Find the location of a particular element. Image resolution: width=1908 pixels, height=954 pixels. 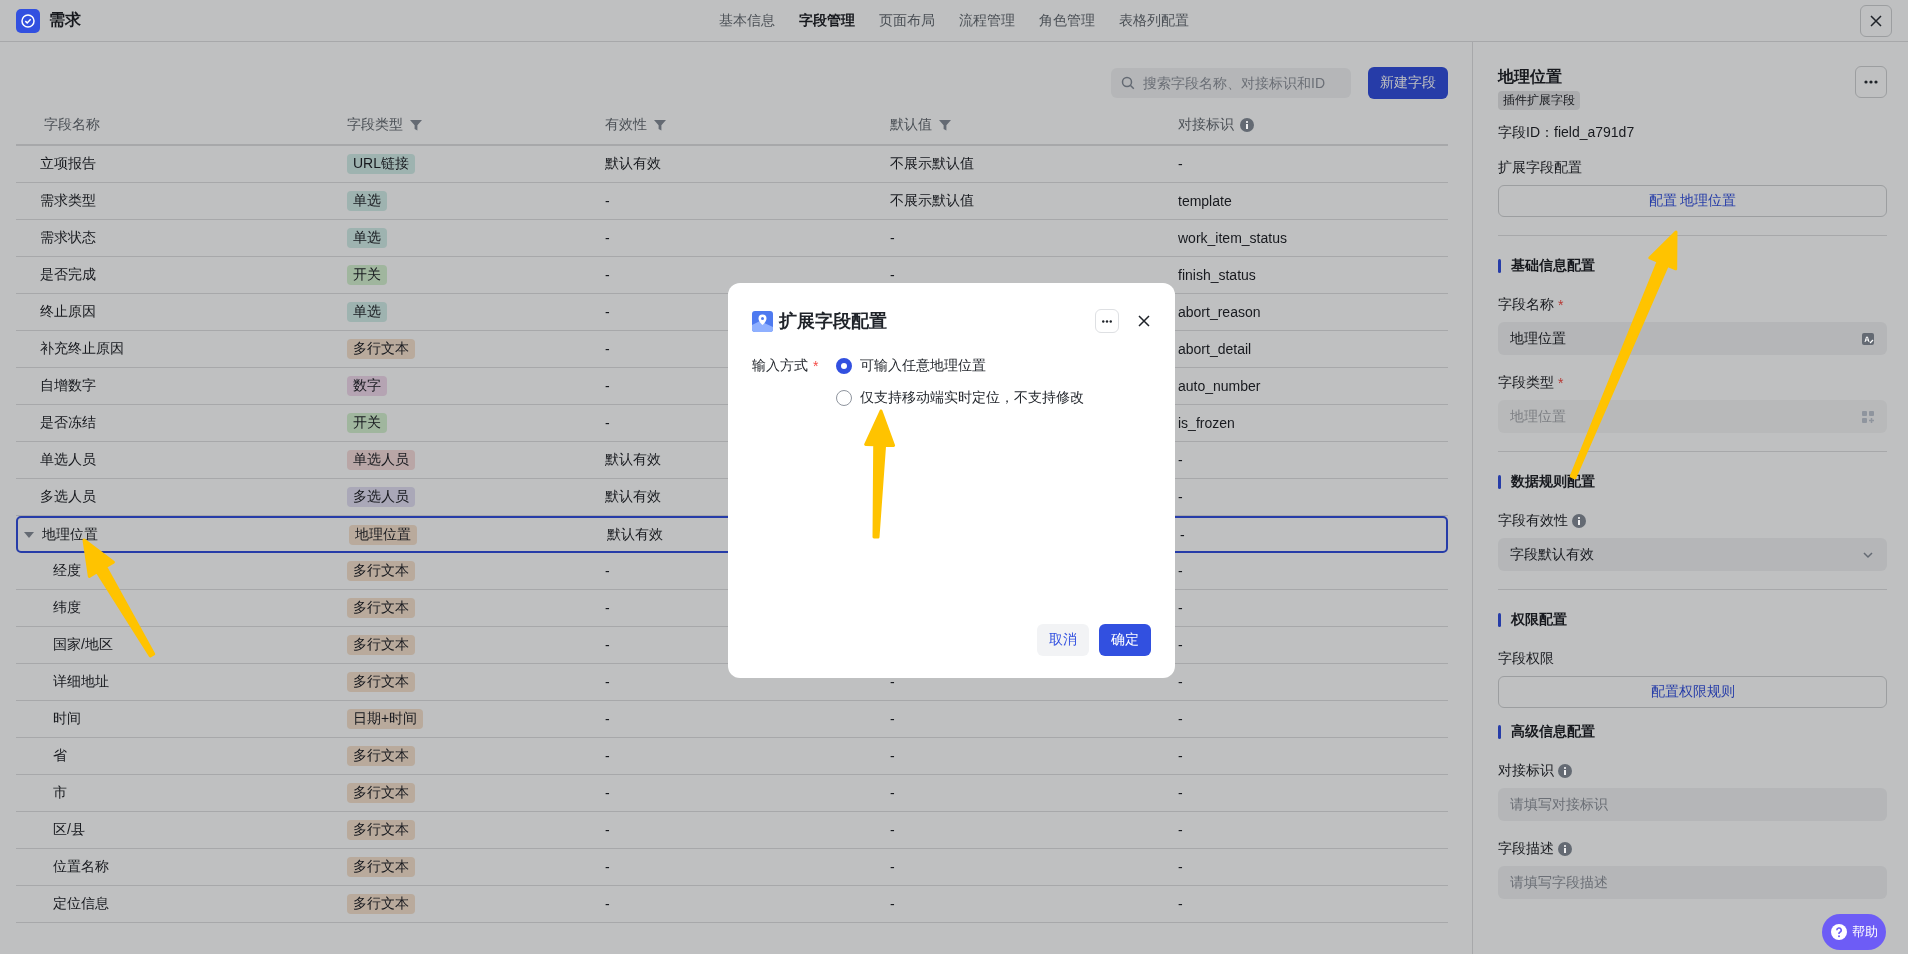

table-row: 省 多行文本 - - - is located at coordinates (732, 756).